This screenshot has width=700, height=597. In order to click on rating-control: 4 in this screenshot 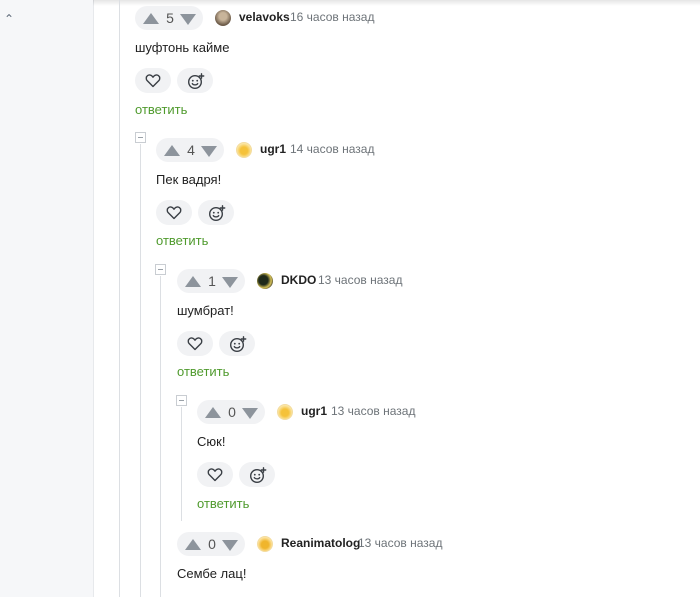, I will do `click(190, 150)`.